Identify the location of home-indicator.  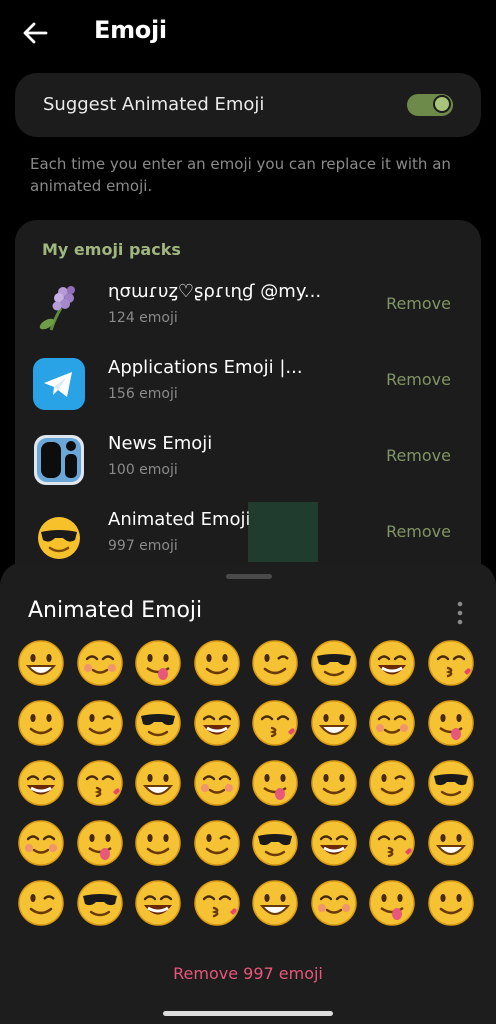
(248, 1013).